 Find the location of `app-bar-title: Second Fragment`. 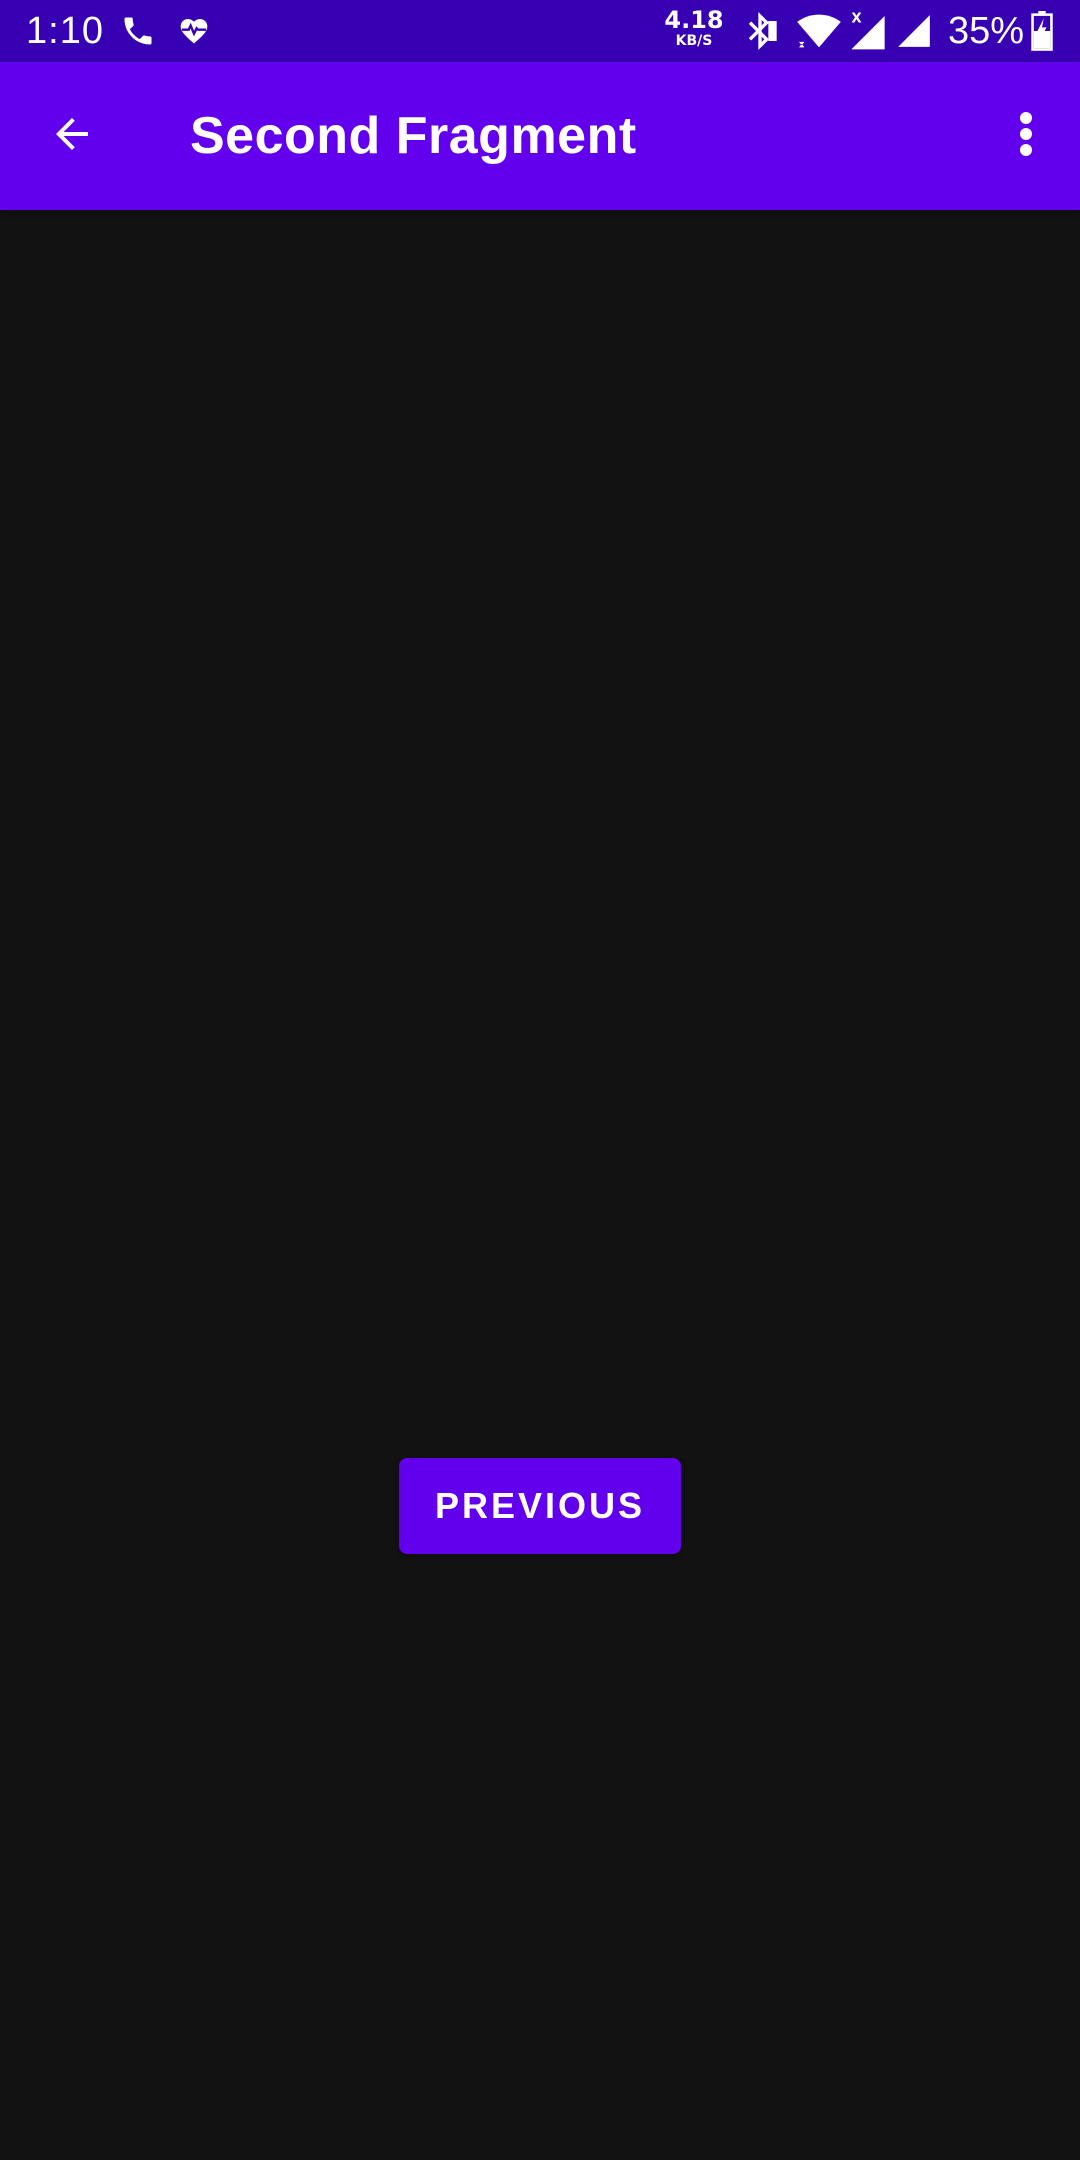

app-bar-title: Second Fragment is located at coordinates (413, 136).